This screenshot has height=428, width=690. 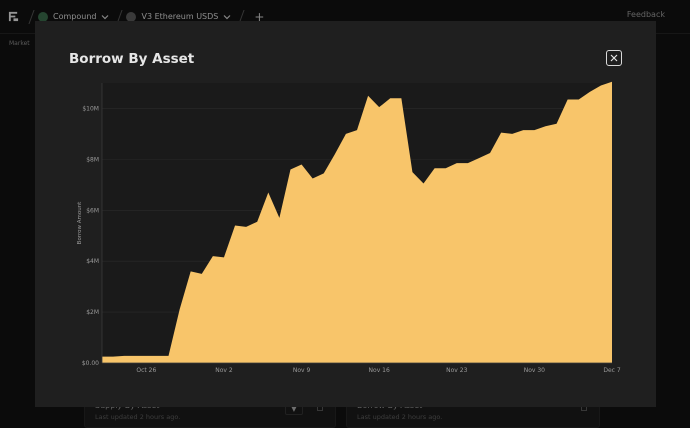 What do you see at coordinates (92, 312) in the screenshot?
I see `y-tick-label: $2M` at bounding box center [92, 312].